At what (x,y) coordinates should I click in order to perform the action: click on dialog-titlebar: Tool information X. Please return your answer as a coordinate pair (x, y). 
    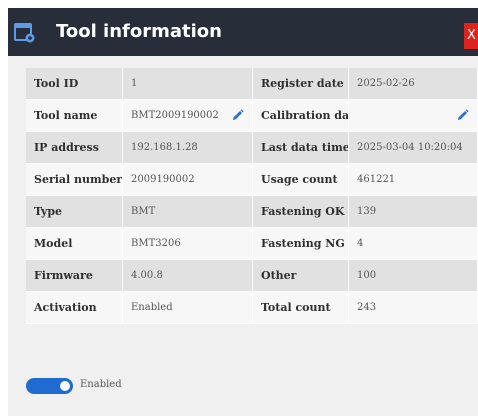
    Looking at the image, I should click on (243, 32).